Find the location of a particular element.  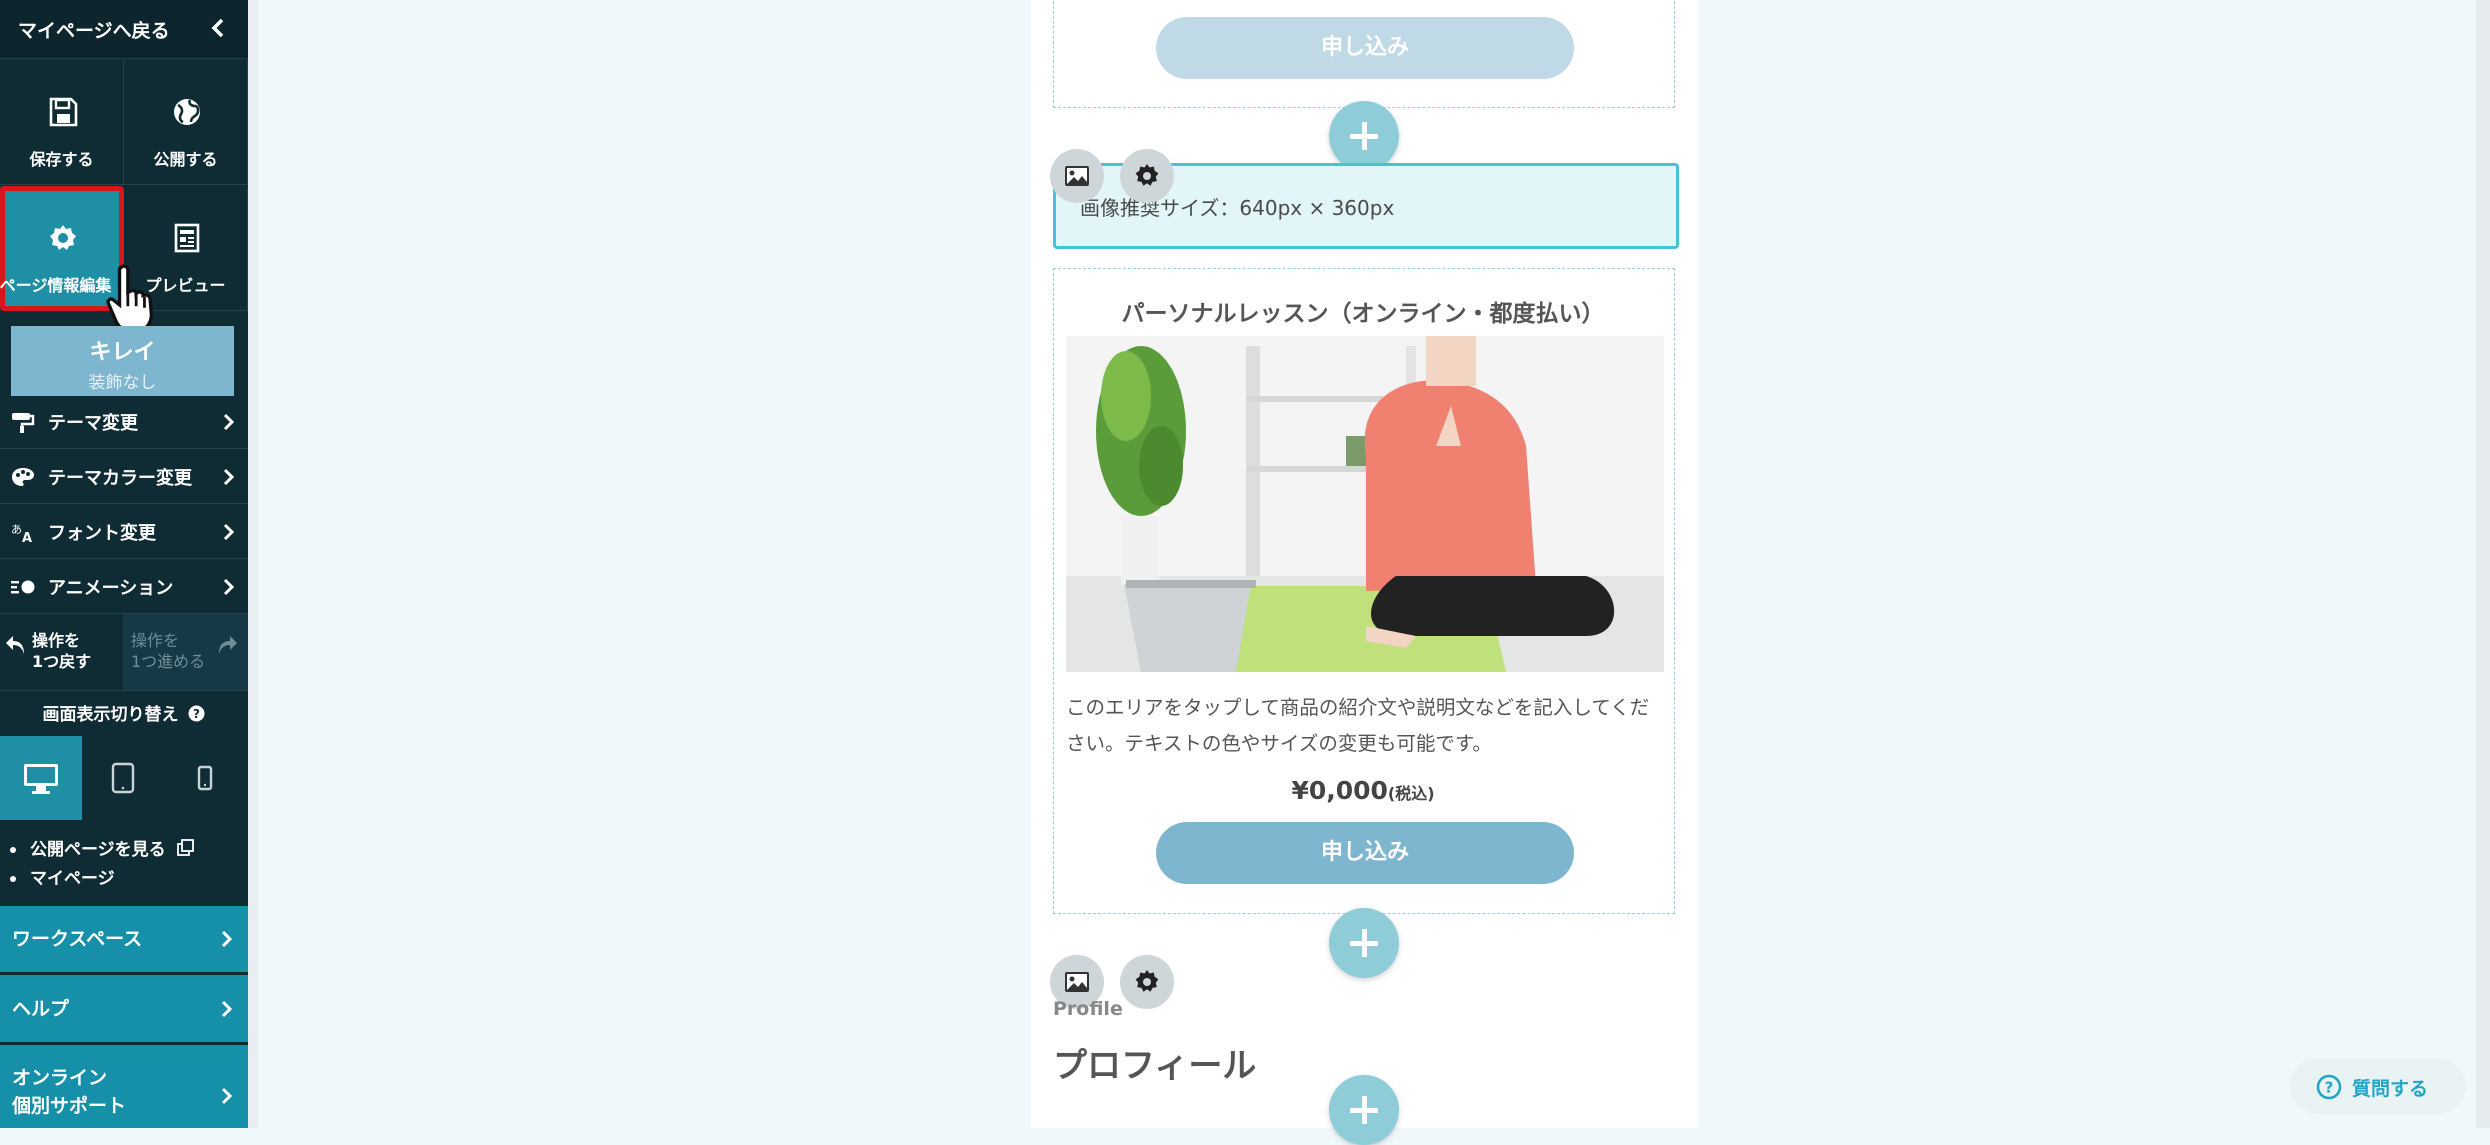

product-price: ¥0,000(税込) is located at coordinates (1363, 790).